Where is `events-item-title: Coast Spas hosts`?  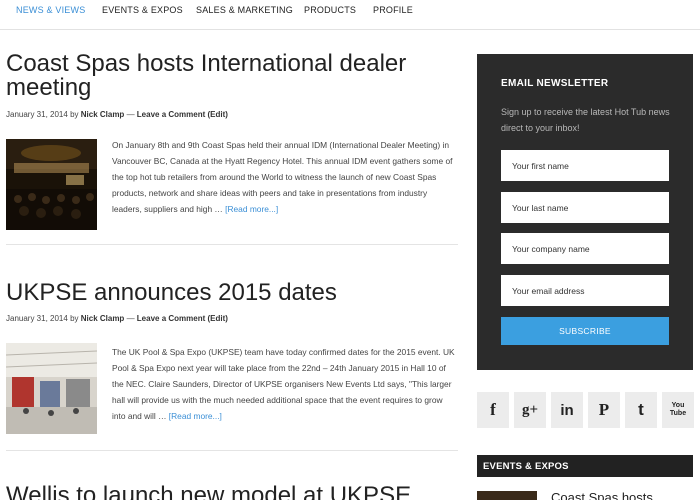
events-item-title: Coast Spas hosts is located at coordinates (602, 495).